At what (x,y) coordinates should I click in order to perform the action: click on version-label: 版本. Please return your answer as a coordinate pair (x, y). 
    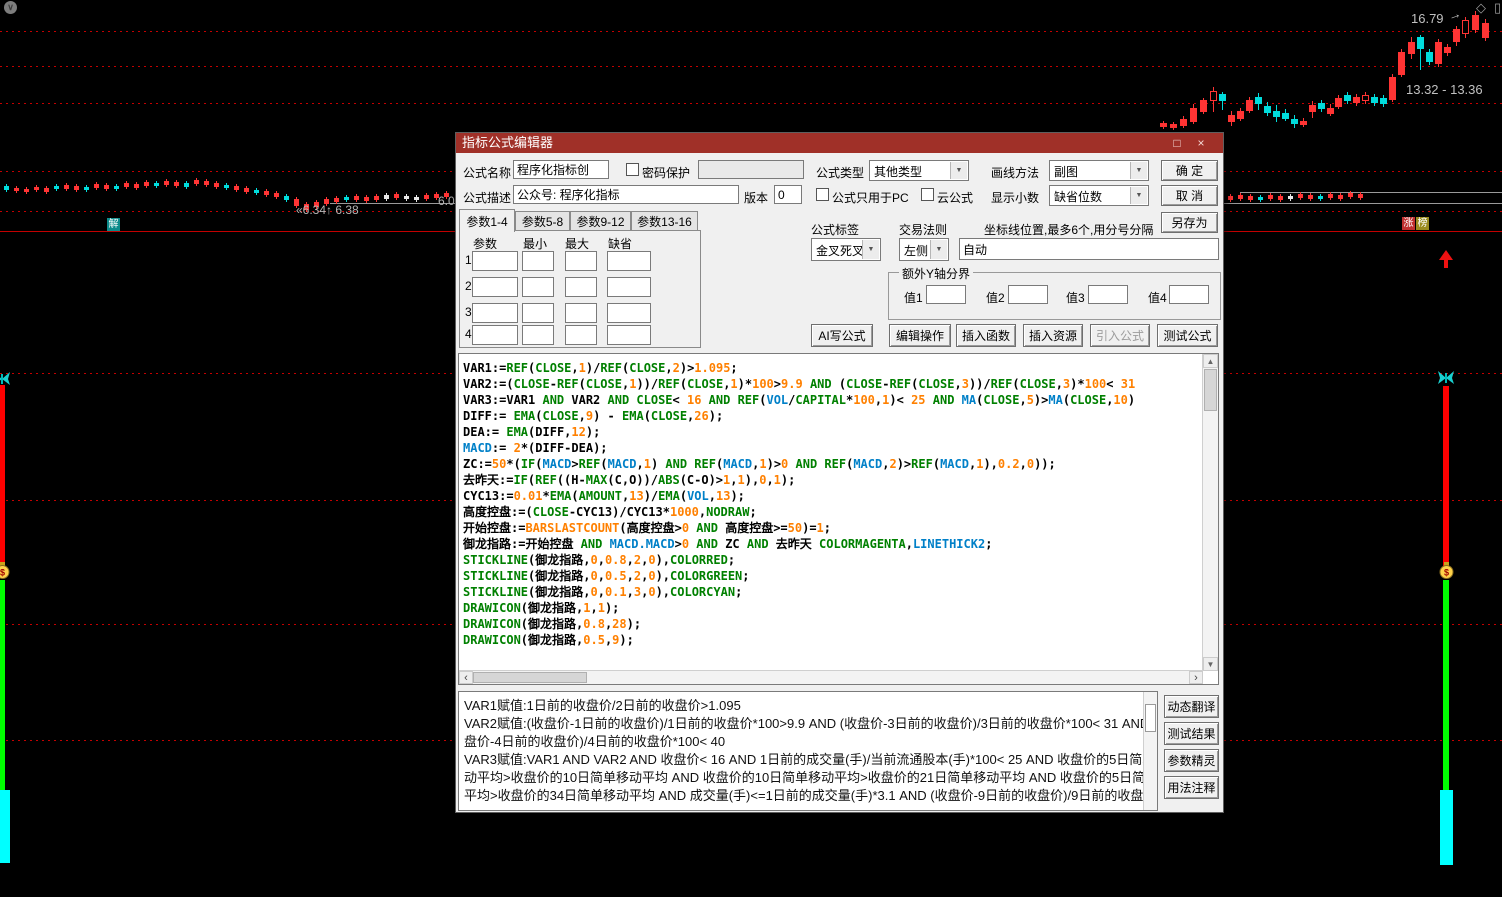
    Looking at the image, I should click on (756, 198).